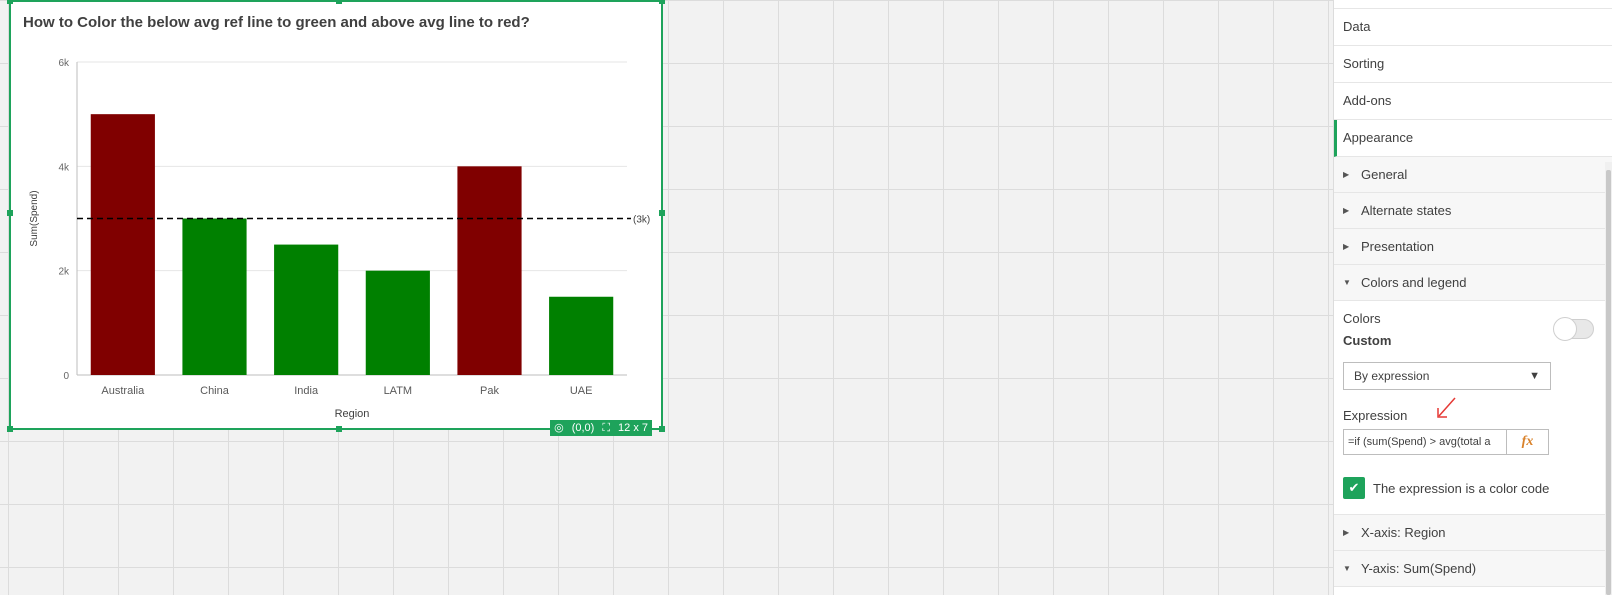 The height and width of the screenshot is (595, 1612). What do you see at coordinates (1367, 100) in the screenshot?
I see `tab-label: Add-ons` at bounding box center [1367, 100].